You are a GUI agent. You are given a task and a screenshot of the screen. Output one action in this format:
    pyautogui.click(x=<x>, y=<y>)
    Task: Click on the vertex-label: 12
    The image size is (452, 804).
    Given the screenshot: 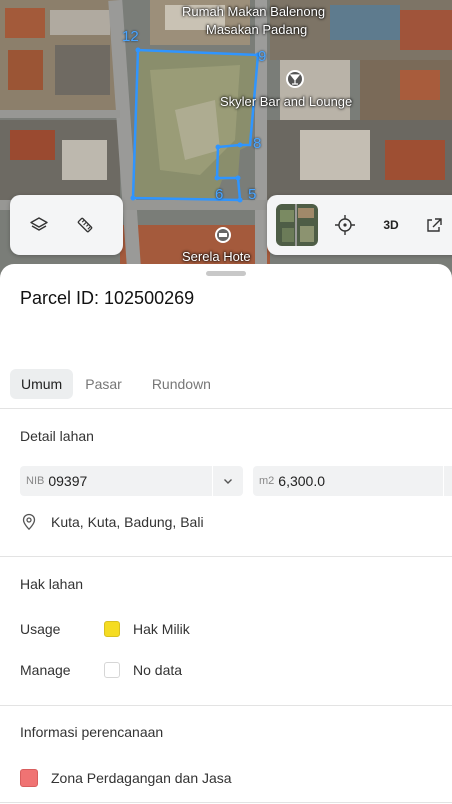 What is the action you would take?
    pyautogui.click(x=130, y=36)
    